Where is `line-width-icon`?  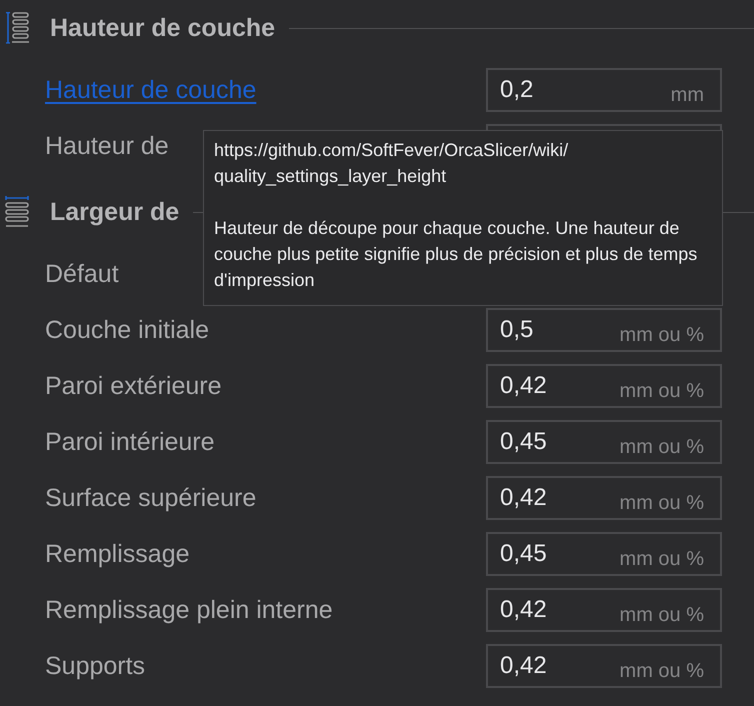
line-width-icon is located at coordinates (17, 212).